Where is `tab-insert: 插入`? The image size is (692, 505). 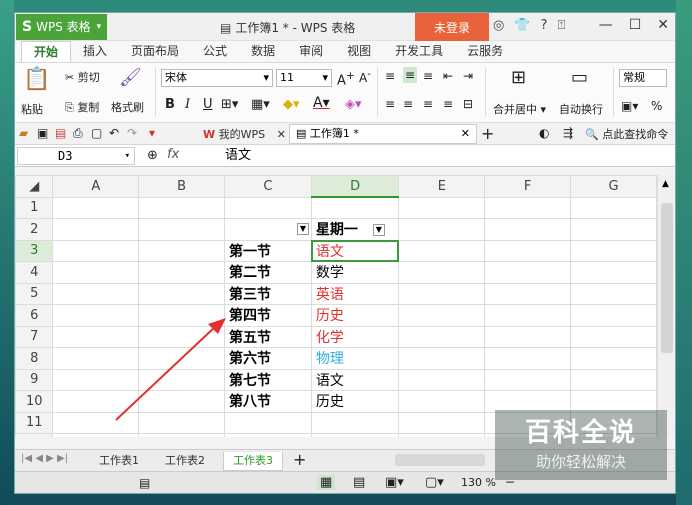 tab-insert: 插入 is located at coordinates (95, 51).